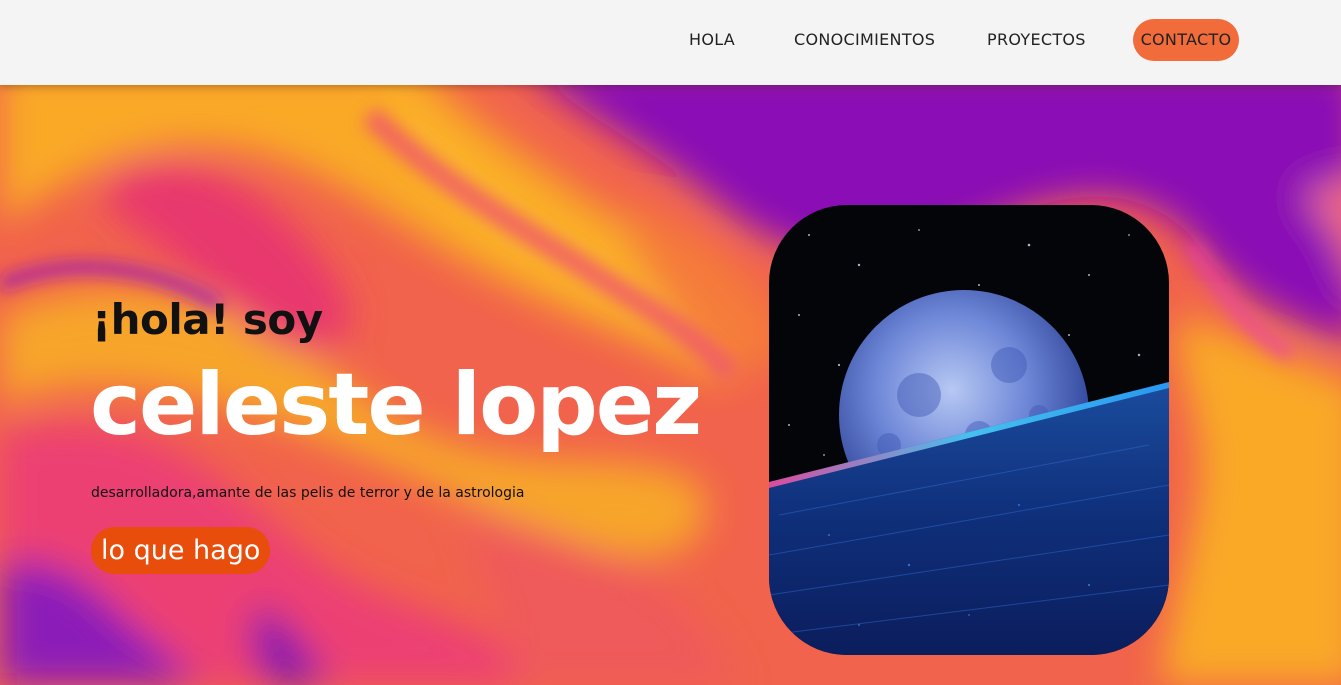 Image resolution: width=1341 pixels, height=685 pixels. Describe the element at coordinates (670, 42) in the screenshot. I see `top-navigation-bar: HOLA CONOCIMIENTOS PROYECTOS CONTACTO` at that location.